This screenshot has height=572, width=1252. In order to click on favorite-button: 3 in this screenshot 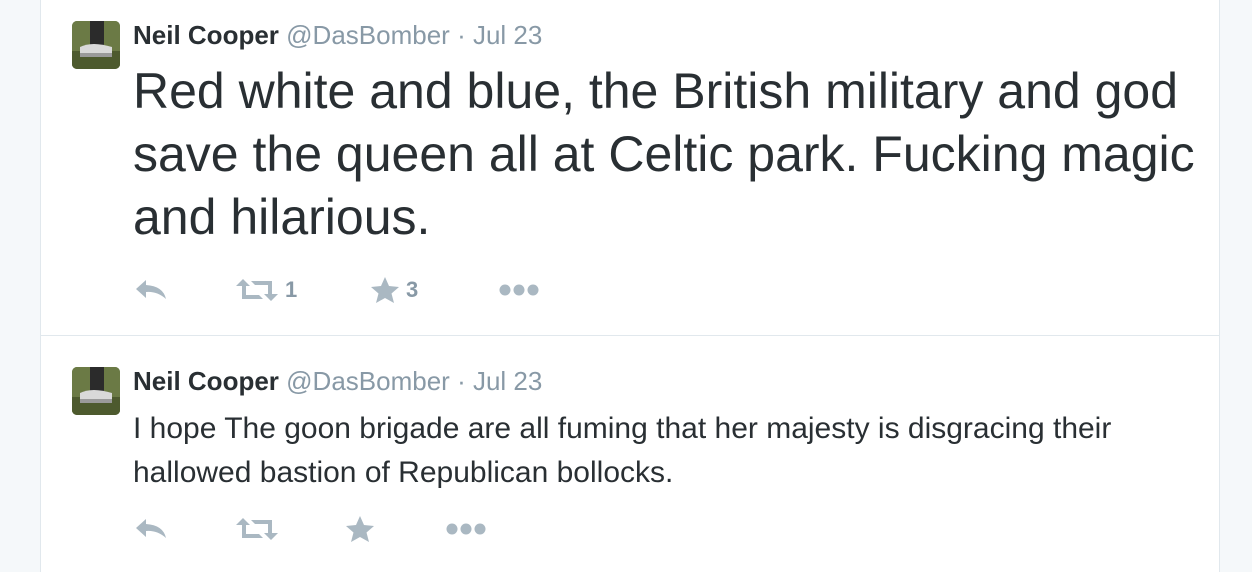, I will do `click(394, 290)`.